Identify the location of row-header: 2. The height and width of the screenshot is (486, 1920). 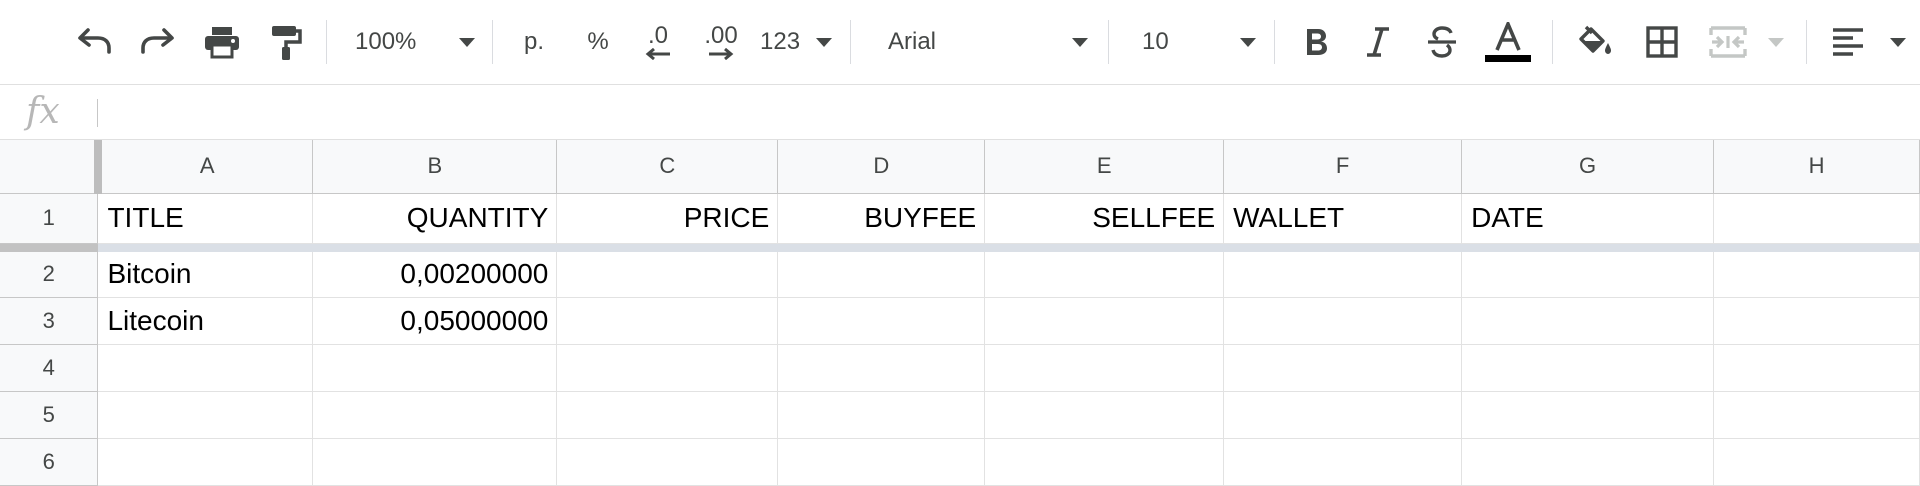
(49, 275).